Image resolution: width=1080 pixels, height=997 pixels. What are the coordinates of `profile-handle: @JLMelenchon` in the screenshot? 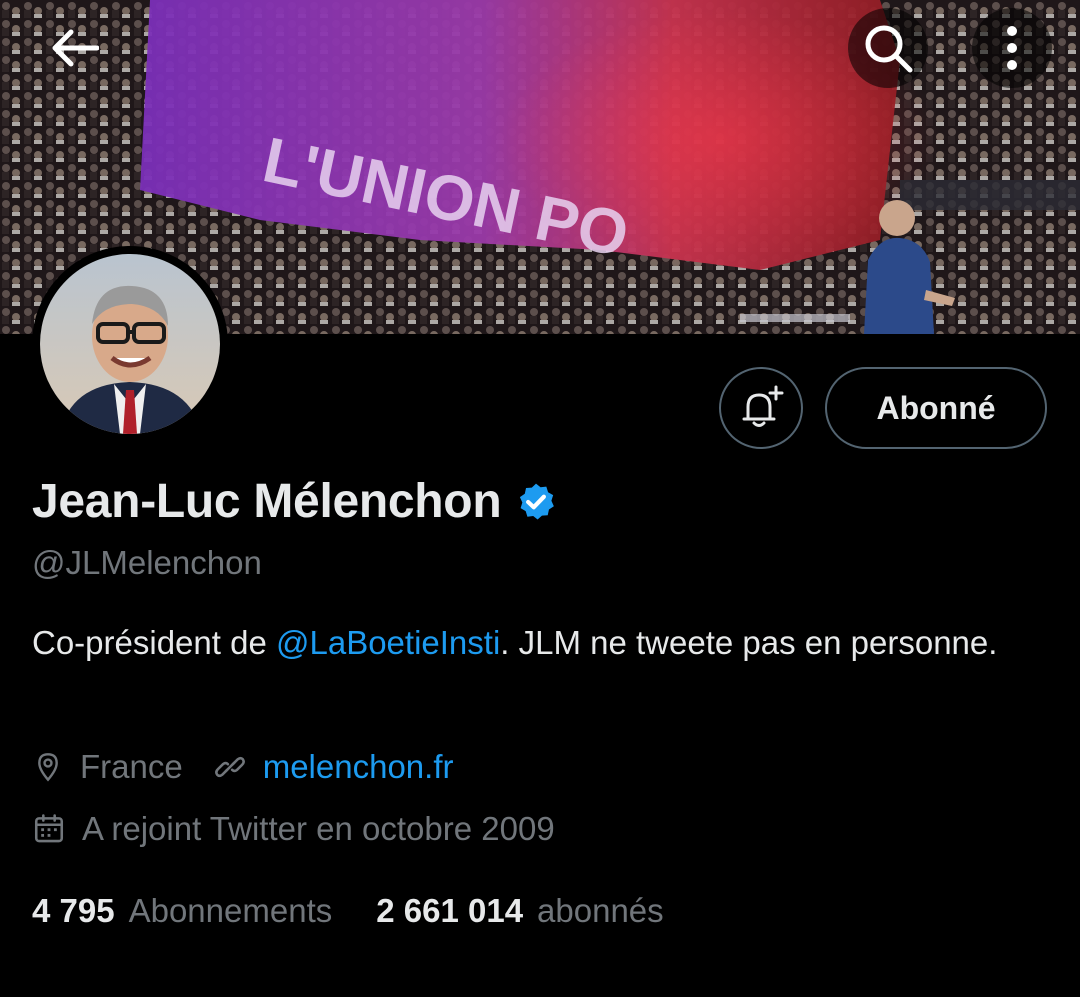 It's located at (147, 562).